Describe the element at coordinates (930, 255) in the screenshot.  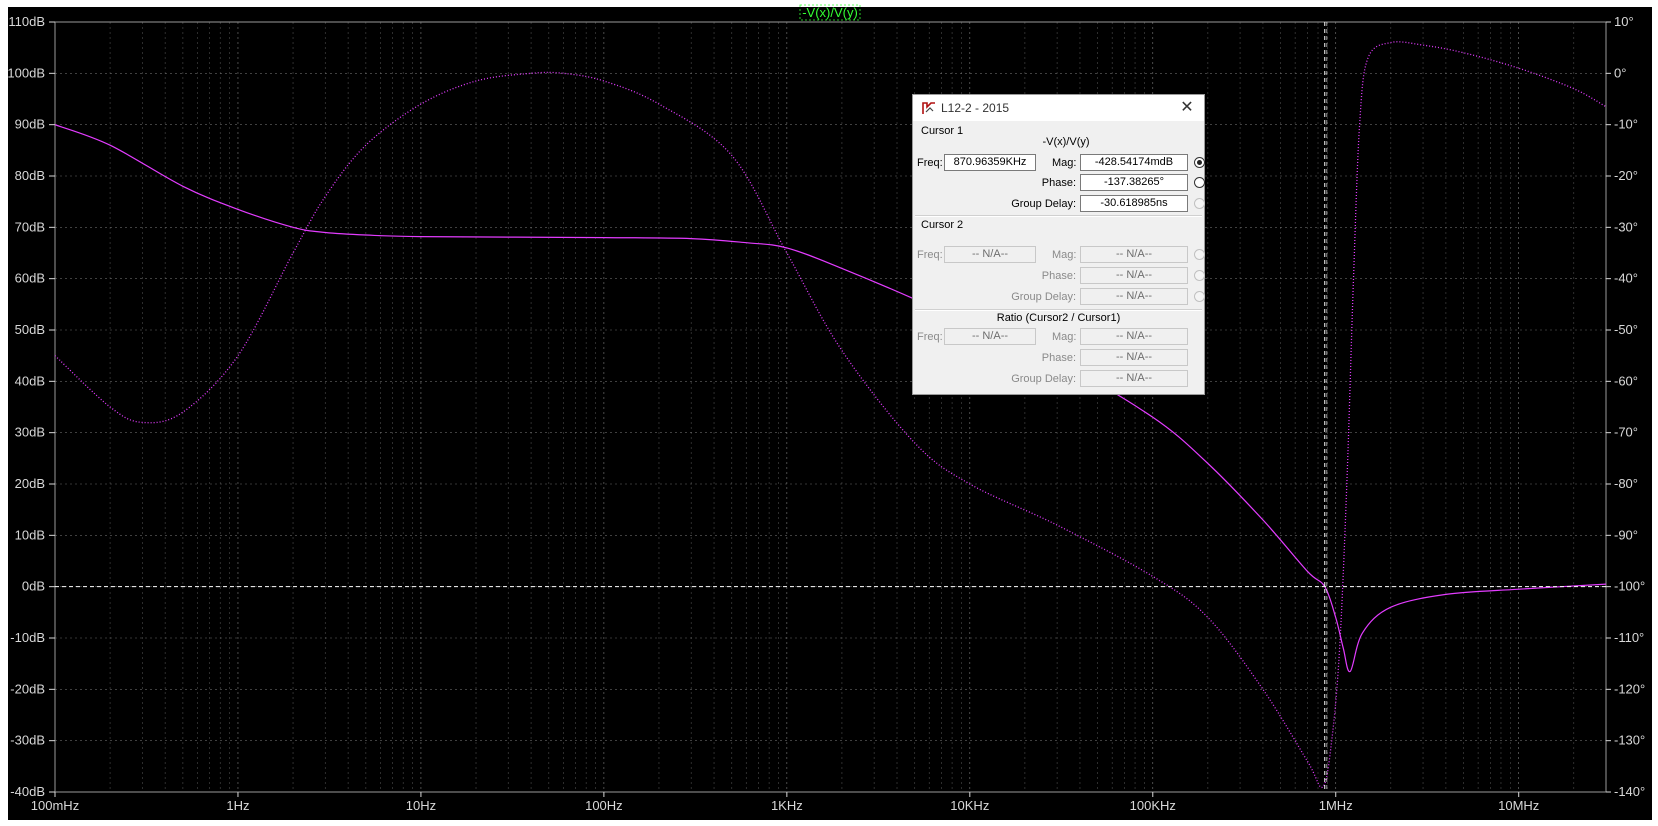
I see `cursor2-freq-label: Freq:` at that location.